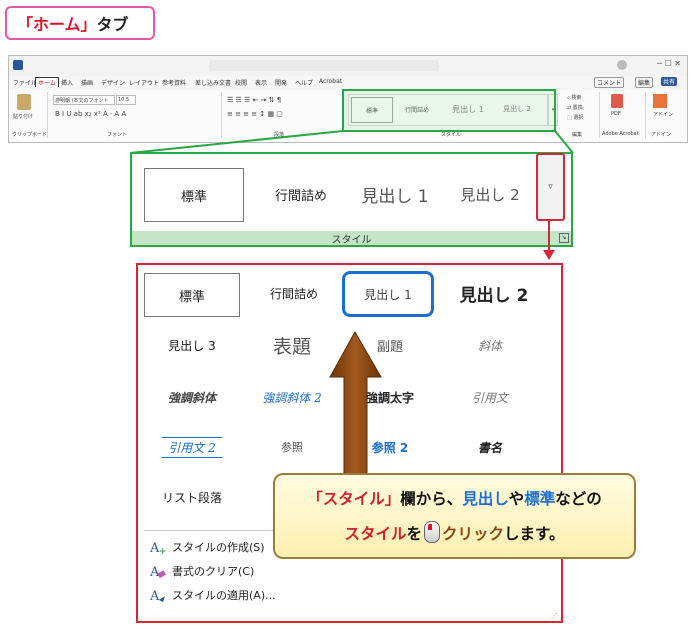 The image size is (700, 630). I want to click on callout-text: や, so click(516, 499).